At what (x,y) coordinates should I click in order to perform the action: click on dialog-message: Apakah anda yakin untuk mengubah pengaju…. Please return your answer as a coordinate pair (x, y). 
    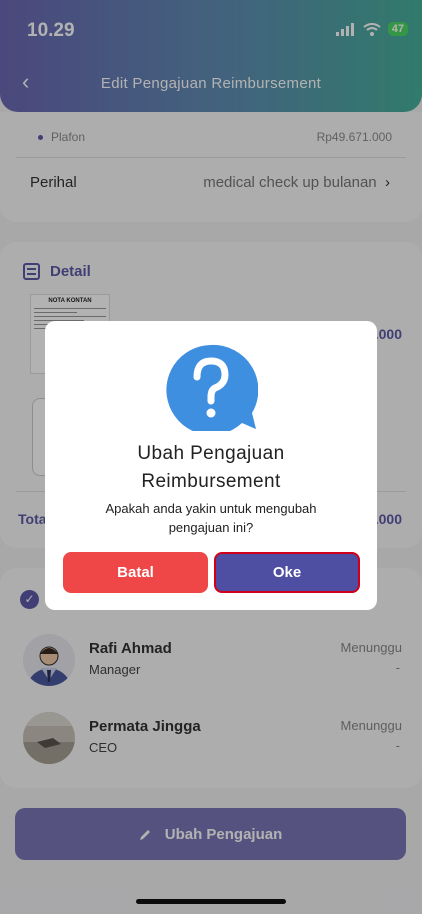
    Looking at the image, I should click on (211, 518).